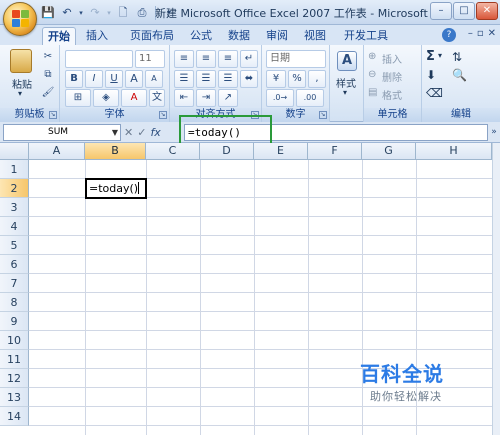 The width and height of the screenshot is (500, 435). I want to click on name-box-dropdown-icon: ▼, so click(115, 132).